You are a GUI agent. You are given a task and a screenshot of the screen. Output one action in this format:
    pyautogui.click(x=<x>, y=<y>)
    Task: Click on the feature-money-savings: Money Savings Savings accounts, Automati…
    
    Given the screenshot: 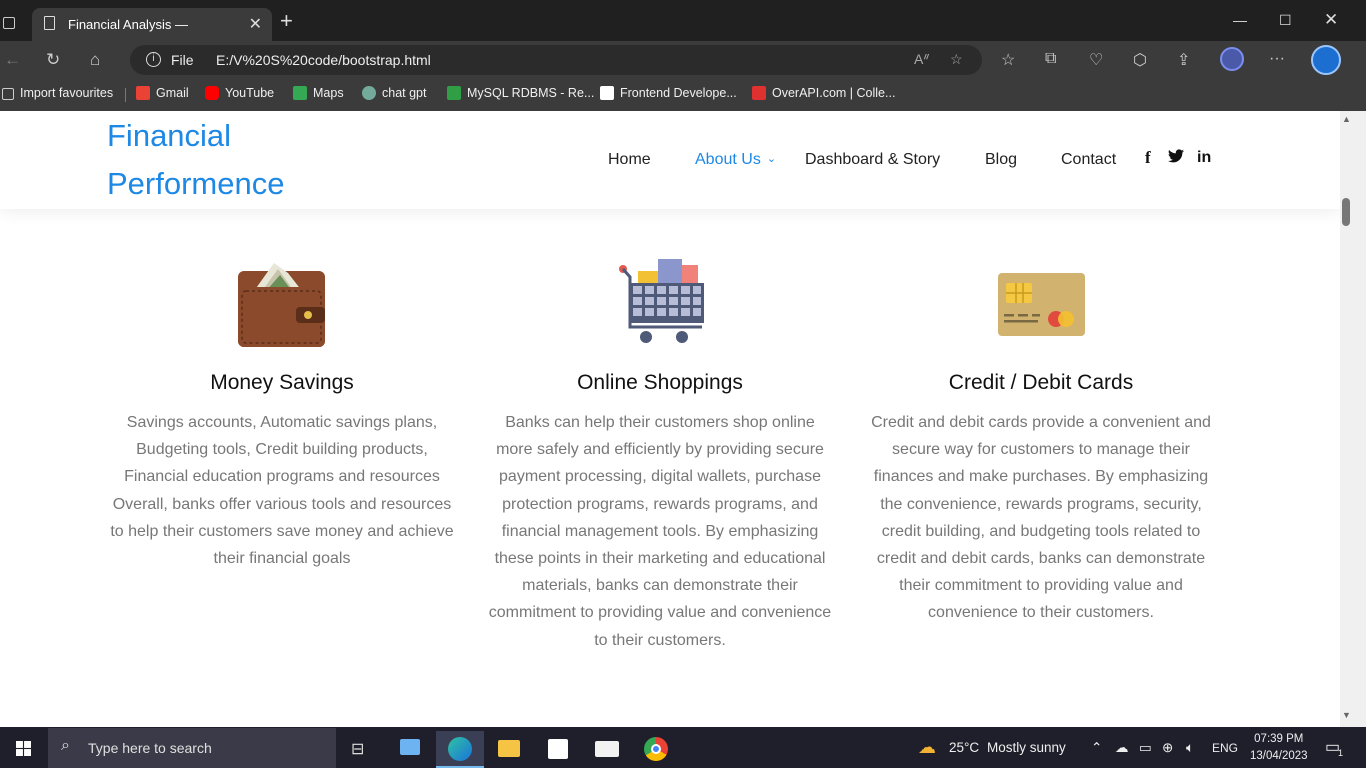 What is the action you would take?
    pyautogui.click(x=282, y=471)
    